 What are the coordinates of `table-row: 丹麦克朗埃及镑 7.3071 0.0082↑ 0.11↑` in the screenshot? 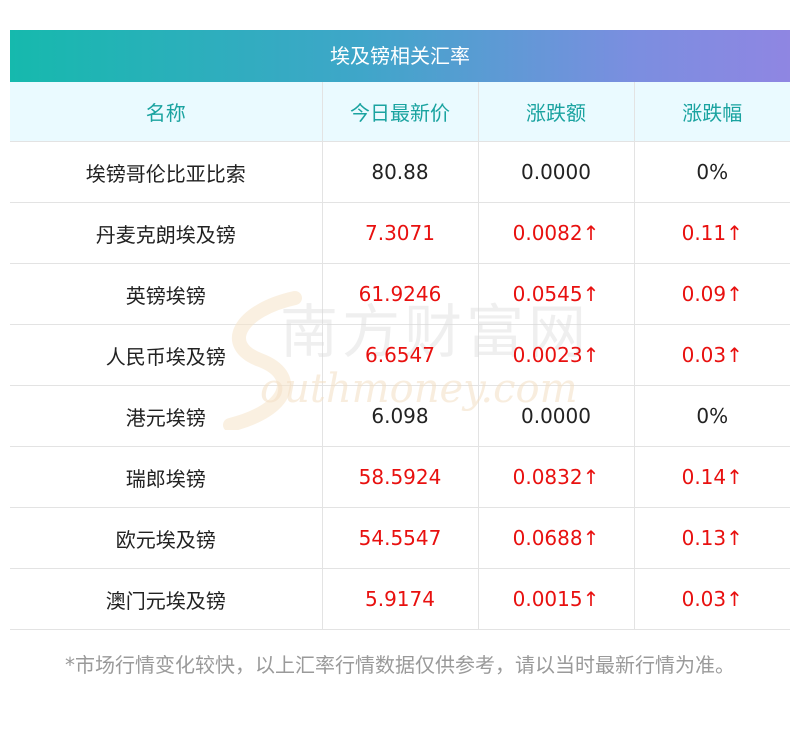 It's located at (400, 233).